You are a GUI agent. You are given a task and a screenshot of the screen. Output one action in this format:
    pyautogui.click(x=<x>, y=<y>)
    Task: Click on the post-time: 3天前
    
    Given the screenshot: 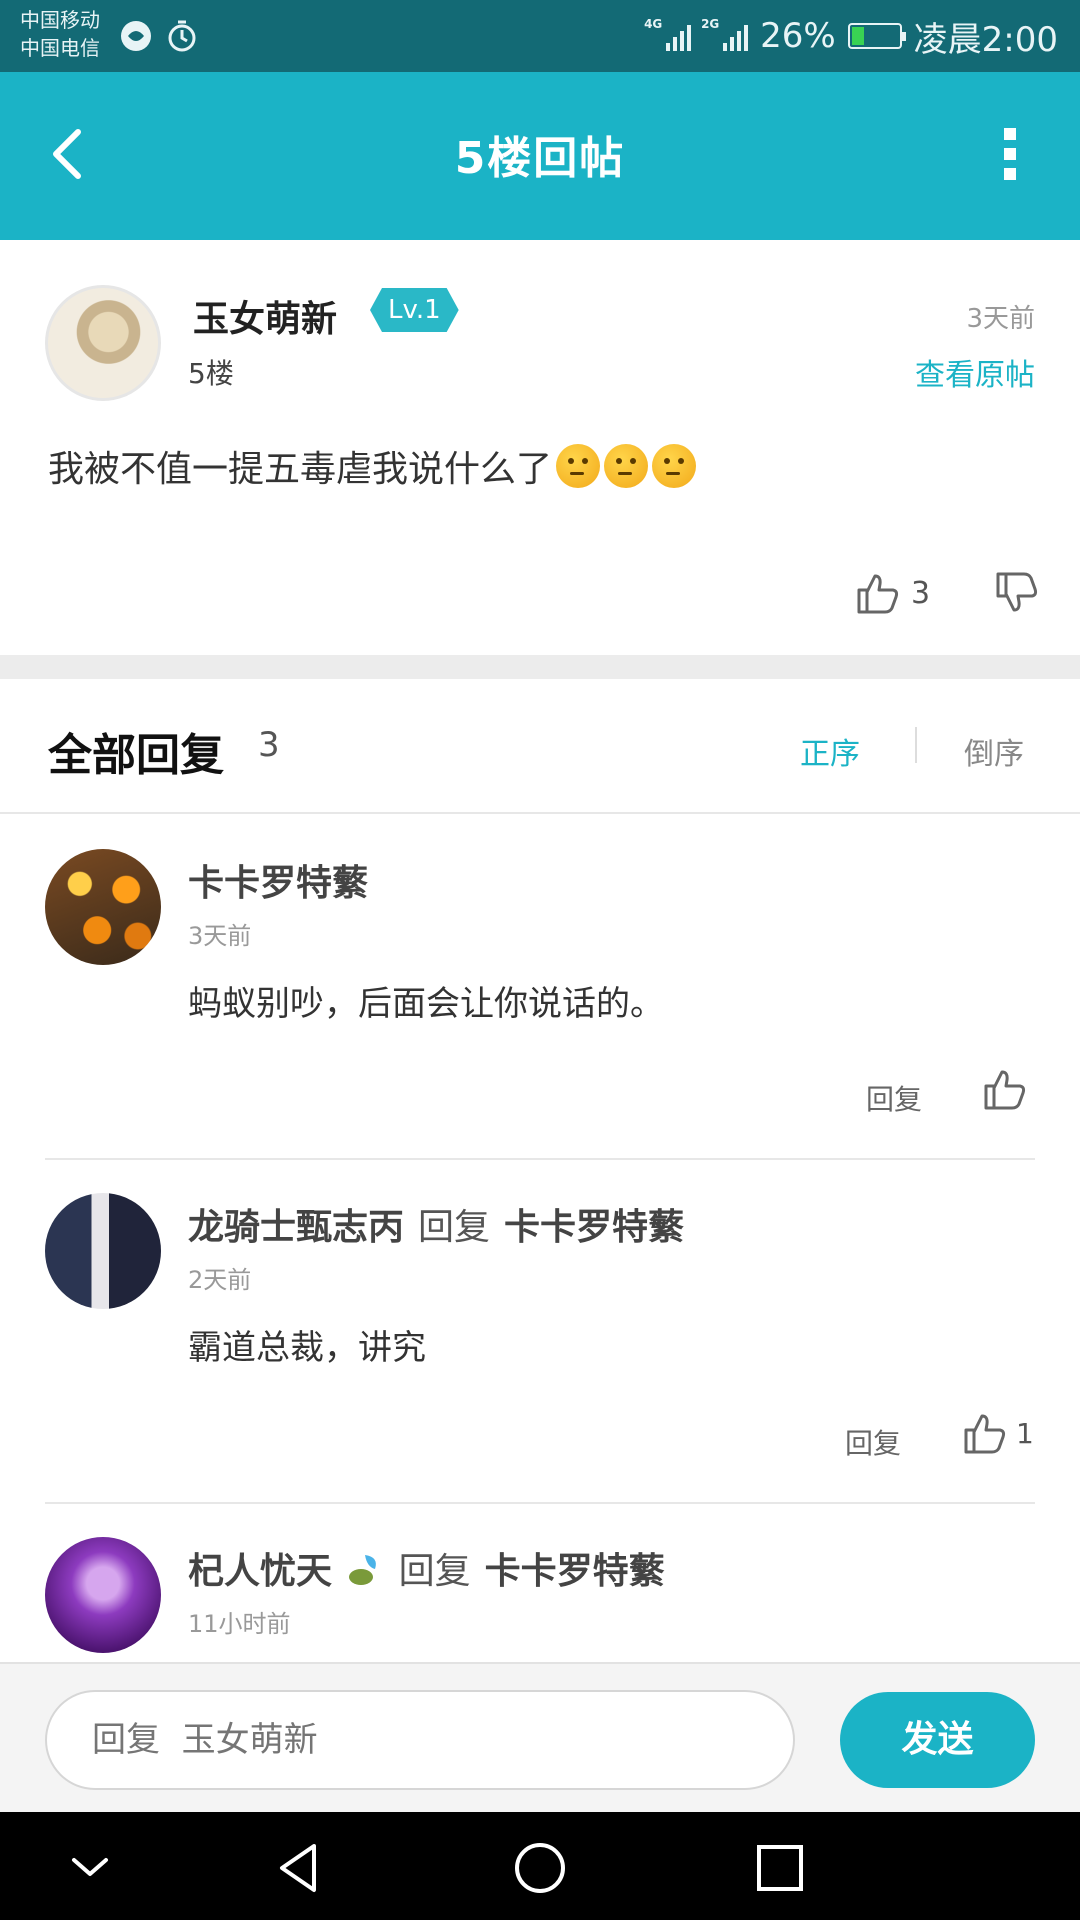 What is the action you would take?
    pyautogui.click(x=1000, y=319)
    